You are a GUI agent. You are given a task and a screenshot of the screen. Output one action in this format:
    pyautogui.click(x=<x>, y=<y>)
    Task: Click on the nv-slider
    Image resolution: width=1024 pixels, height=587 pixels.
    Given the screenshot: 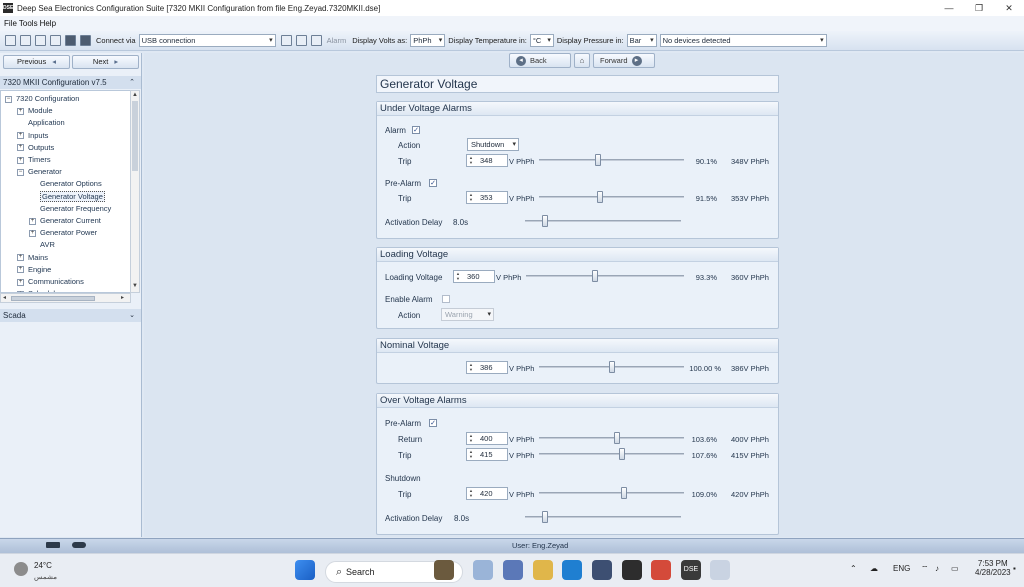 What is the action you would take?
    pyautogui.click(x=611, y=367)
    